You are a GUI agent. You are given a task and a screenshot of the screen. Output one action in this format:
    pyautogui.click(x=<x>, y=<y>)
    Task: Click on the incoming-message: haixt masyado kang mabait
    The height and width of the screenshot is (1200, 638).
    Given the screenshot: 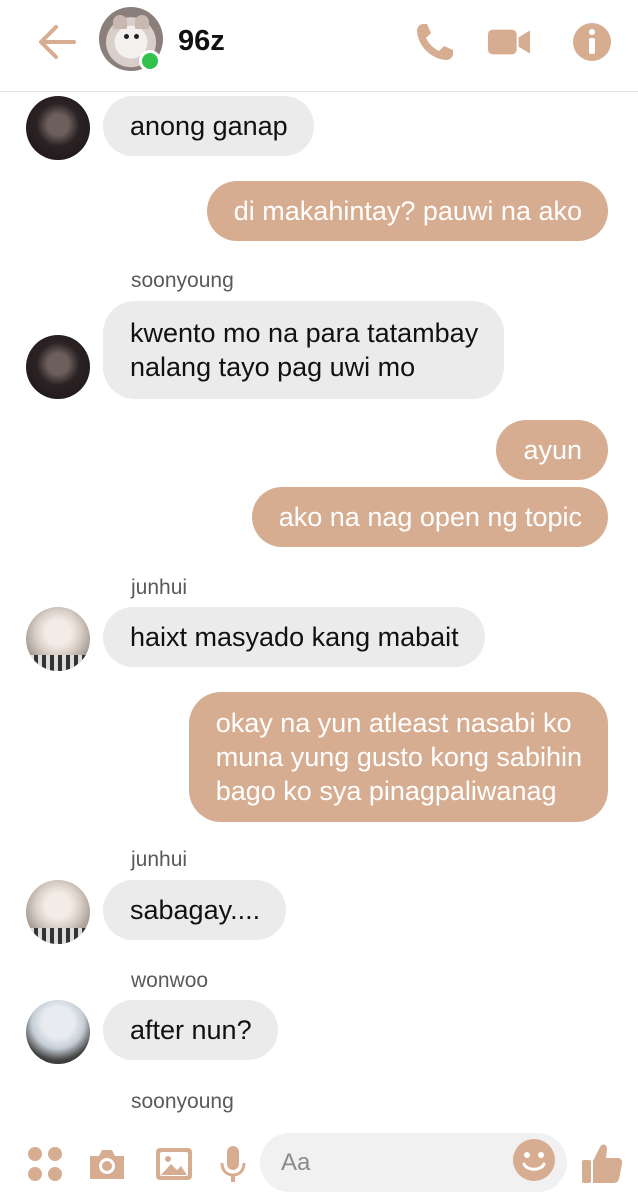 What is the action you would take?
    pyautogui.click(x=294, y=637)
    